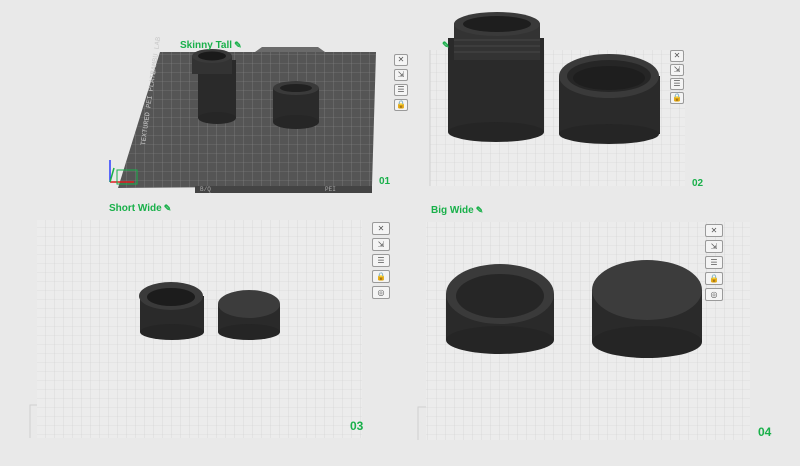  Describe the element at coordinates (452, 210) in the screenshot. I see `plate-04-name-label: Big Wide` at that location.